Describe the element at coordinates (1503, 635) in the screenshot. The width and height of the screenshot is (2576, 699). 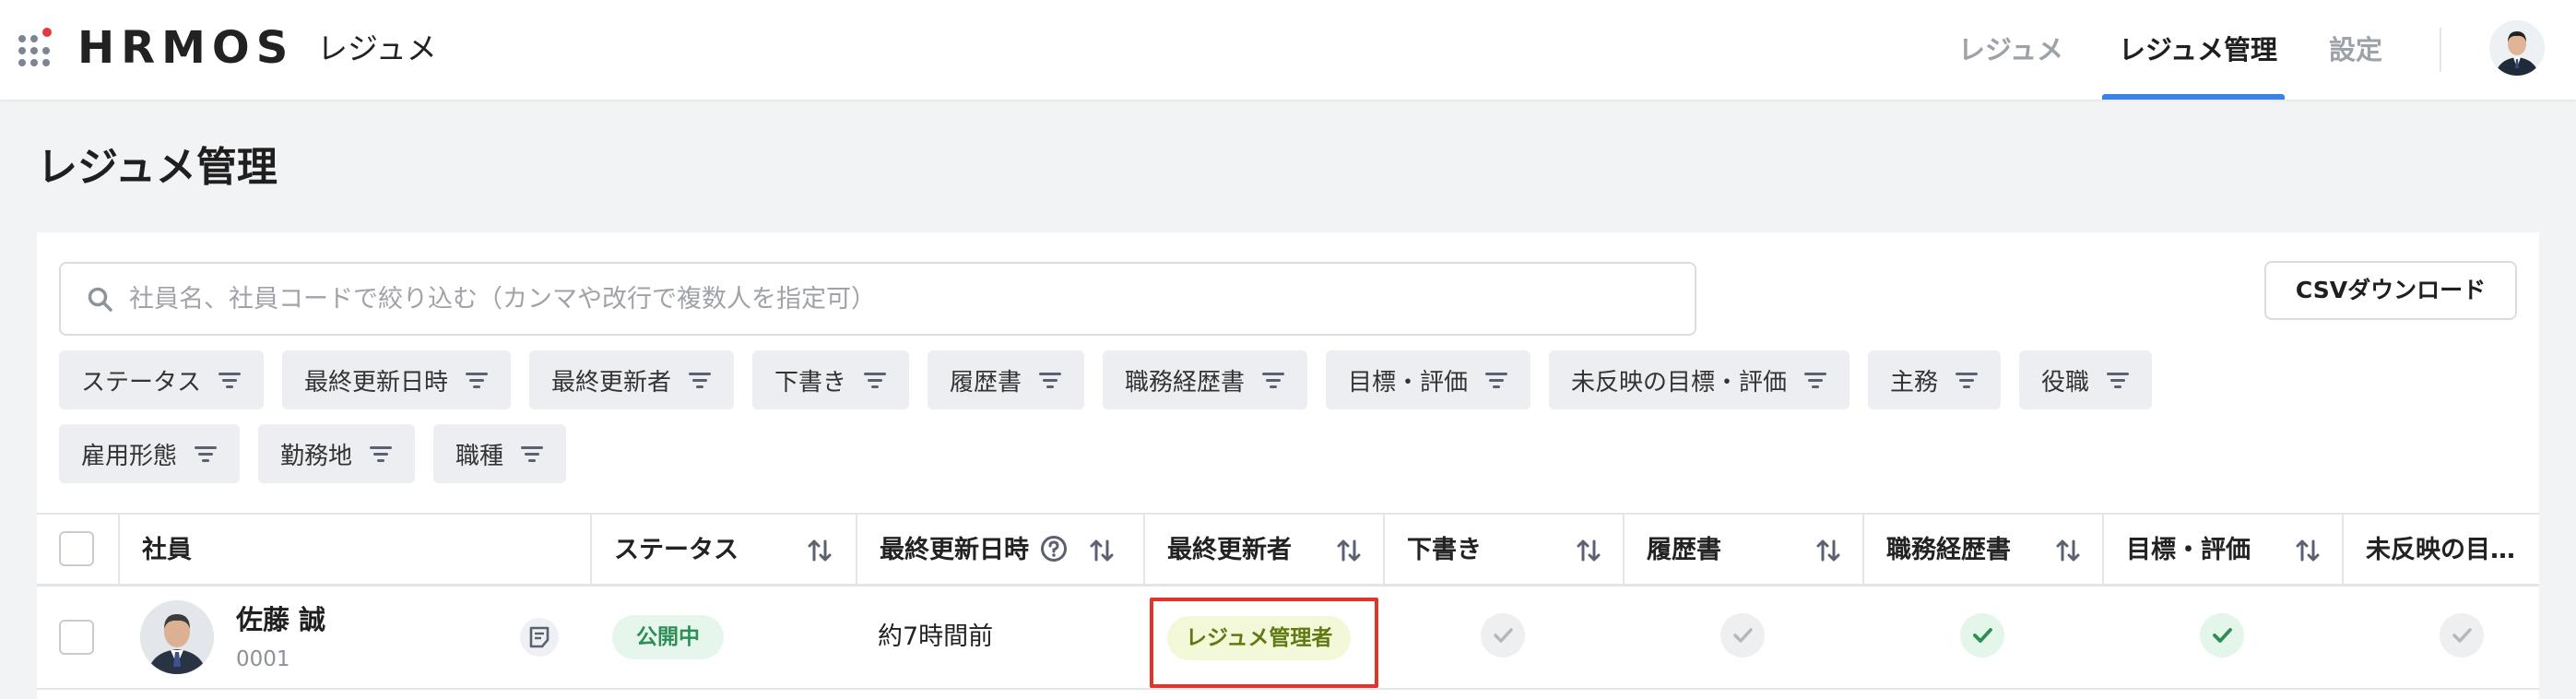
I see `draft-check-icon` at that location.